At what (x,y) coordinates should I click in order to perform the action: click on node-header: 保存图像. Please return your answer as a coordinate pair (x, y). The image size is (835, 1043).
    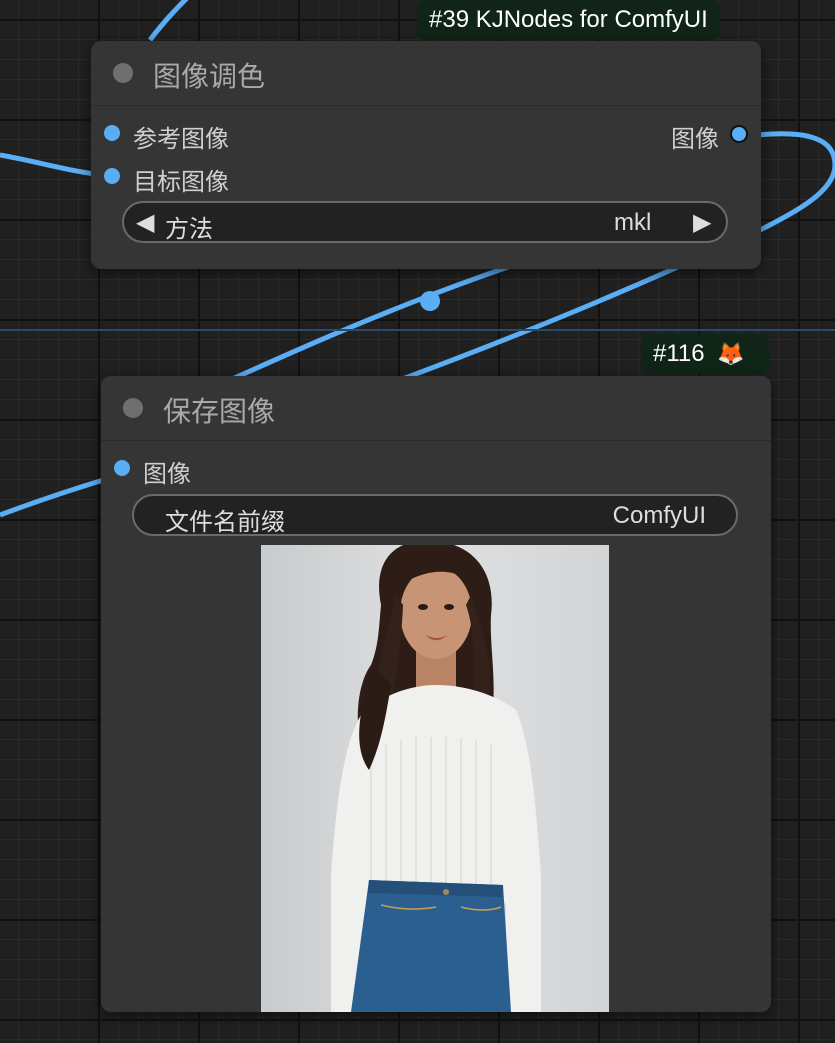
    Looking at the image, I should click on (436, 408).